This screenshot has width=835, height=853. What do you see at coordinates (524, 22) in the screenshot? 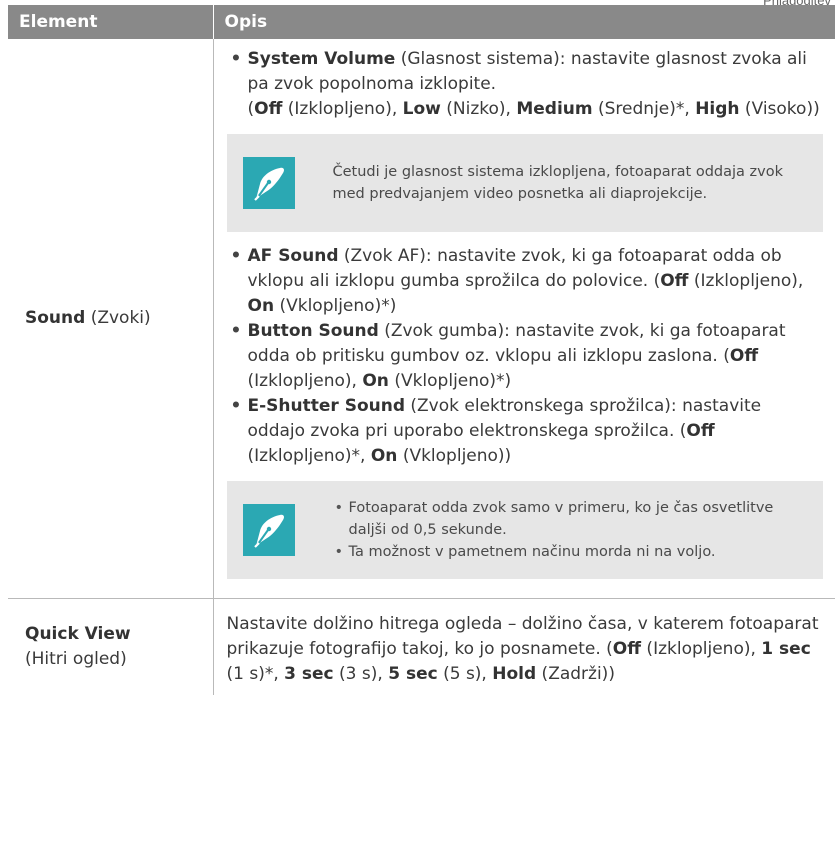
I see `header-description: Opis` at bounding box center [524, 22].